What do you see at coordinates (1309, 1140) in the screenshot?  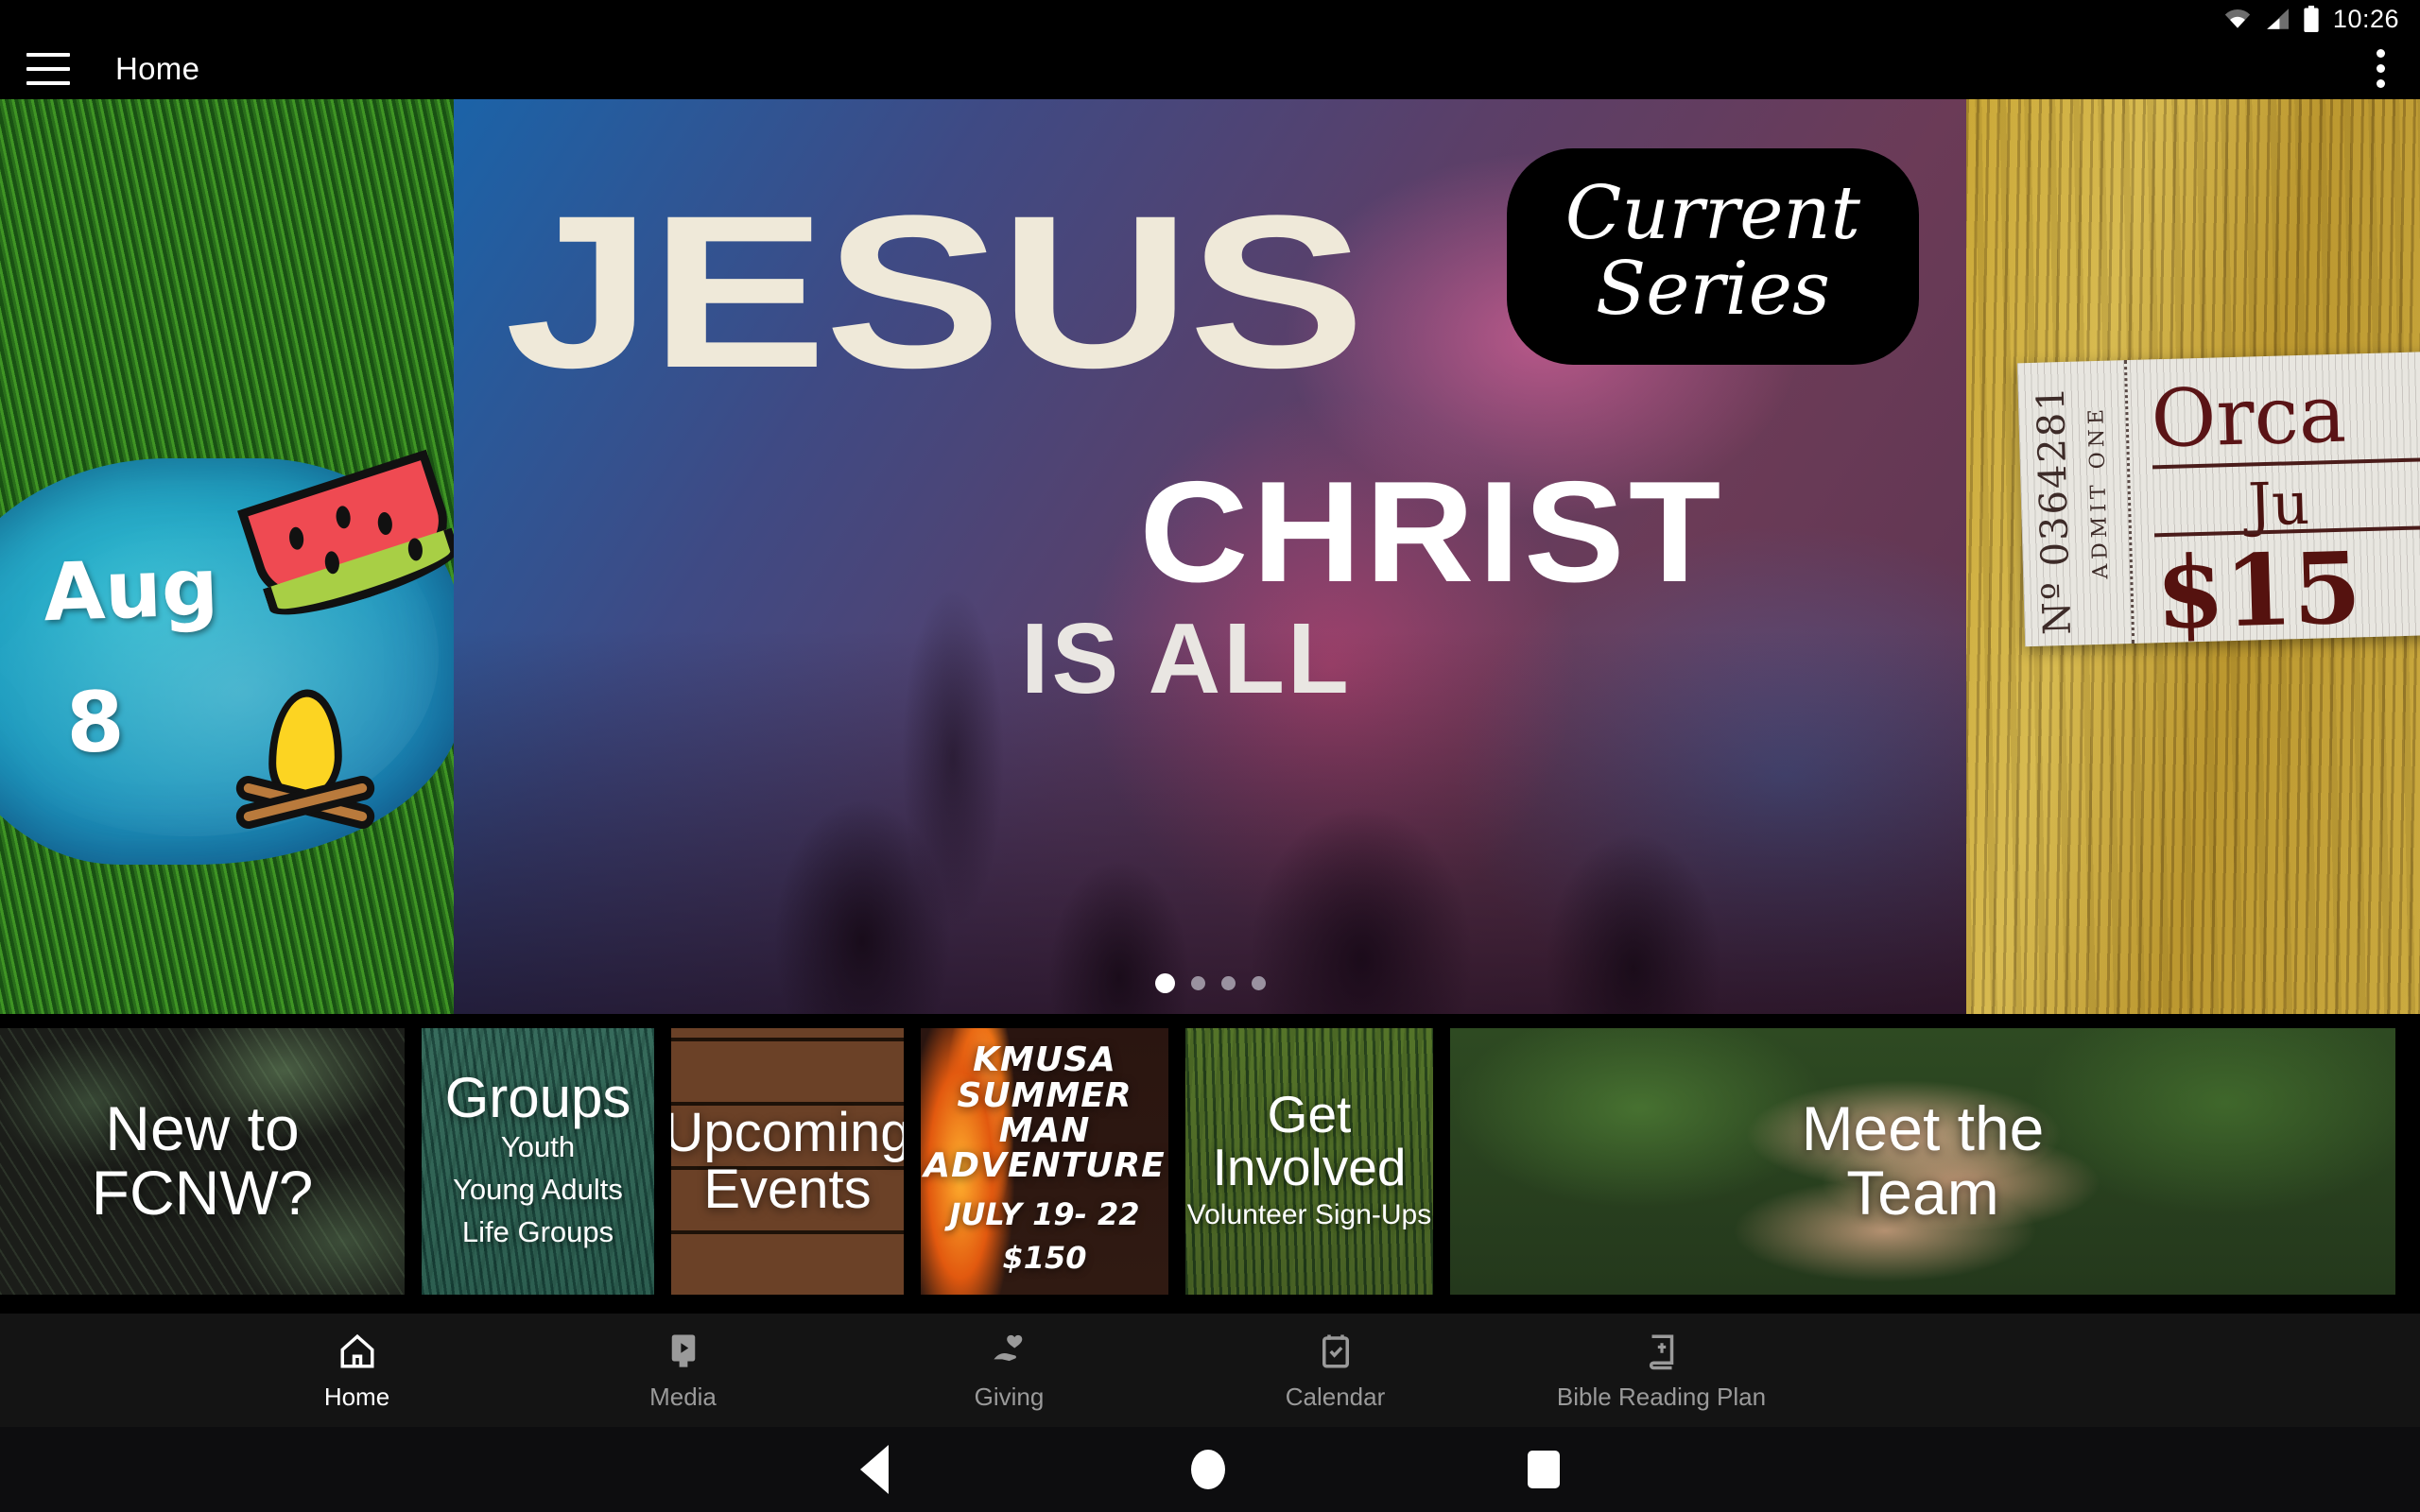 I see `card-title: Get Involved` at bounding box center [1309, 1140].